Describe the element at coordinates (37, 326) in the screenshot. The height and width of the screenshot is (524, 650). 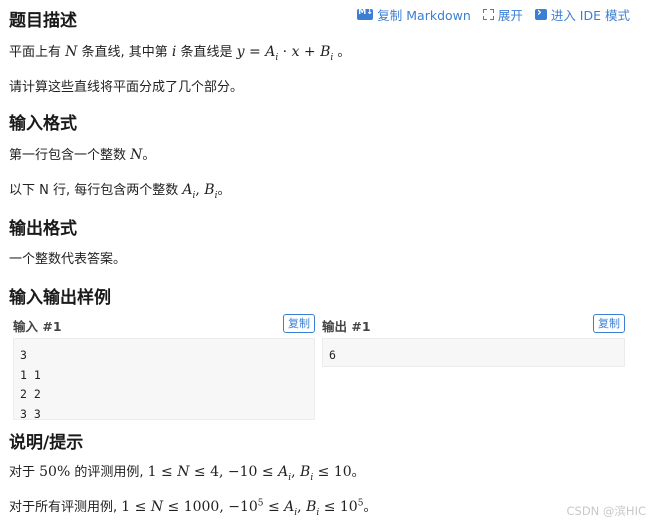
I see `sample-input-label: 输入 #1` at that location.